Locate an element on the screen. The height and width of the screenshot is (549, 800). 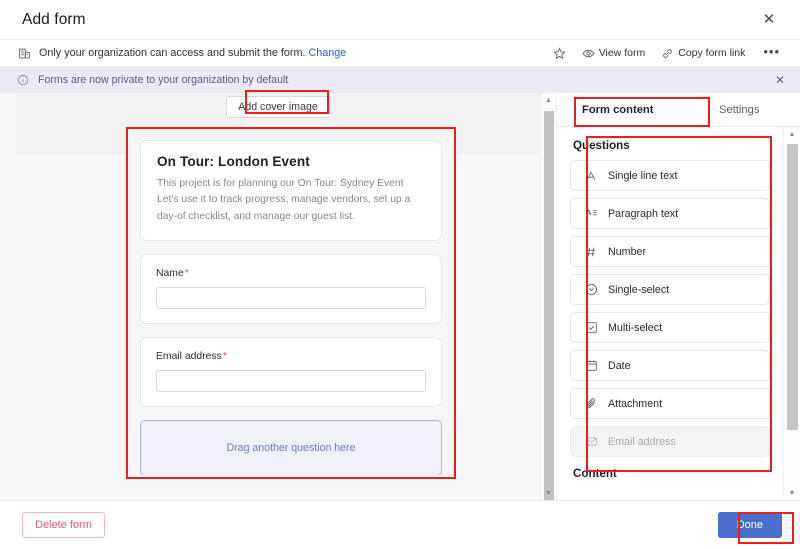
question-type-label: Date is located at coordinates (619, 365).